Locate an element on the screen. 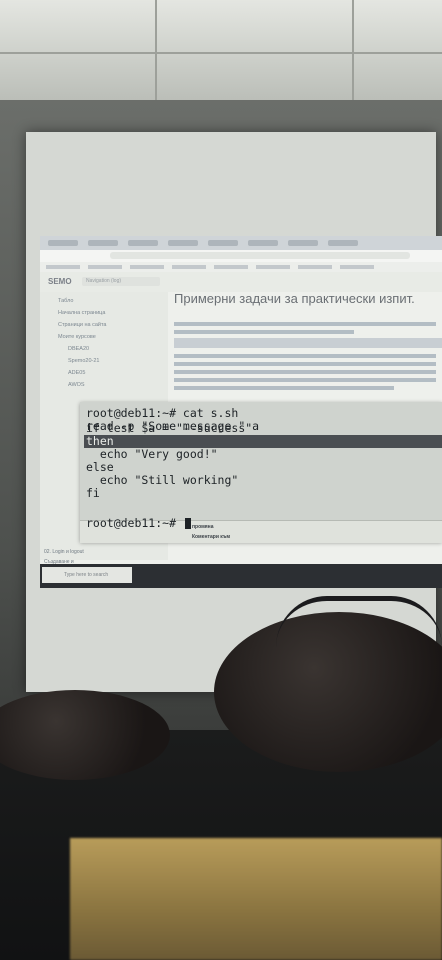 This screenshot has height=960, width=442. sidebar-item: ADE05 is located at coordinates (76, 373).